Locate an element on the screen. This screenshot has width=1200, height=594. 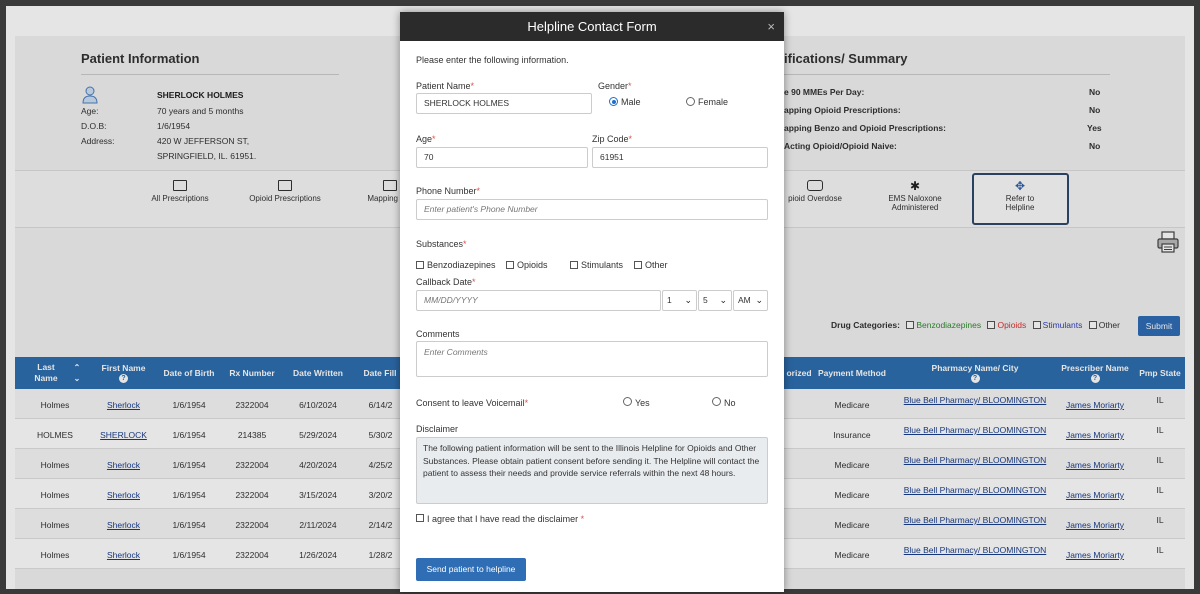
gender-female-radio is located at coordinates (690, 101).